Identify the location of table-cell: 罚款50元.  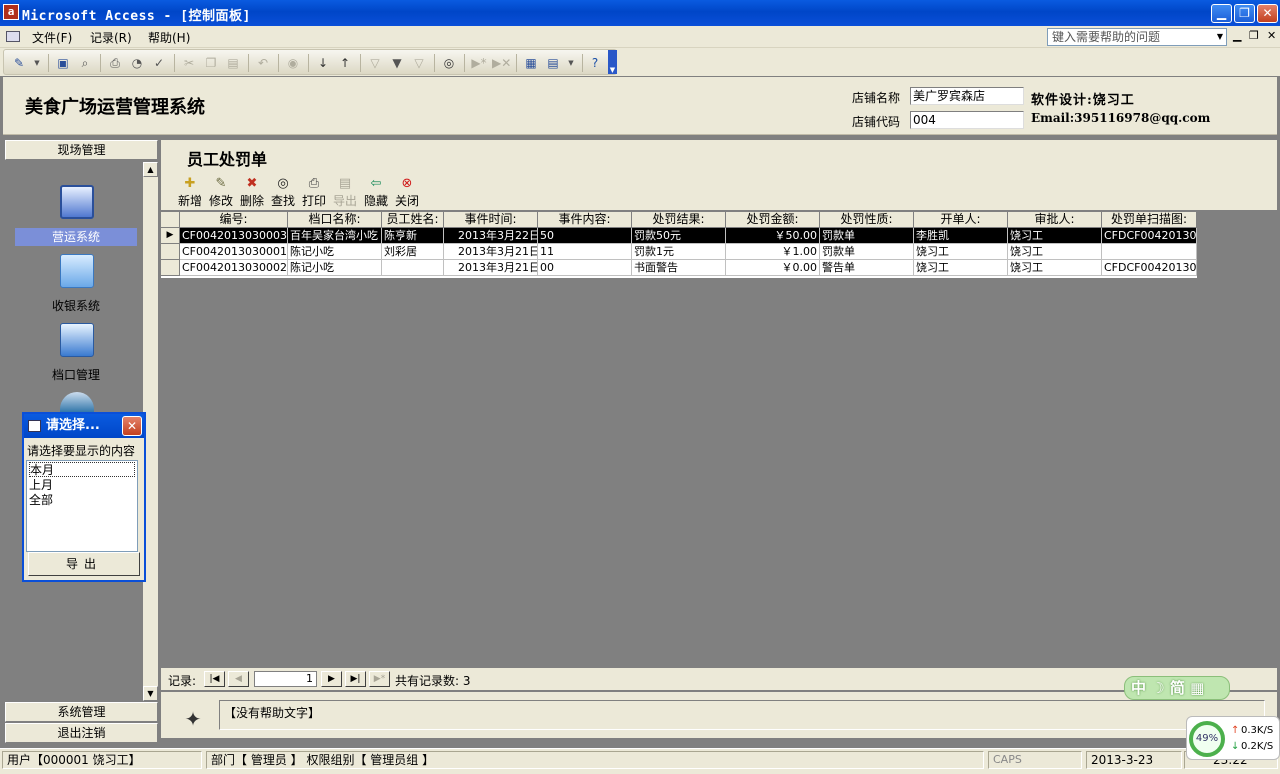
(679, 236).